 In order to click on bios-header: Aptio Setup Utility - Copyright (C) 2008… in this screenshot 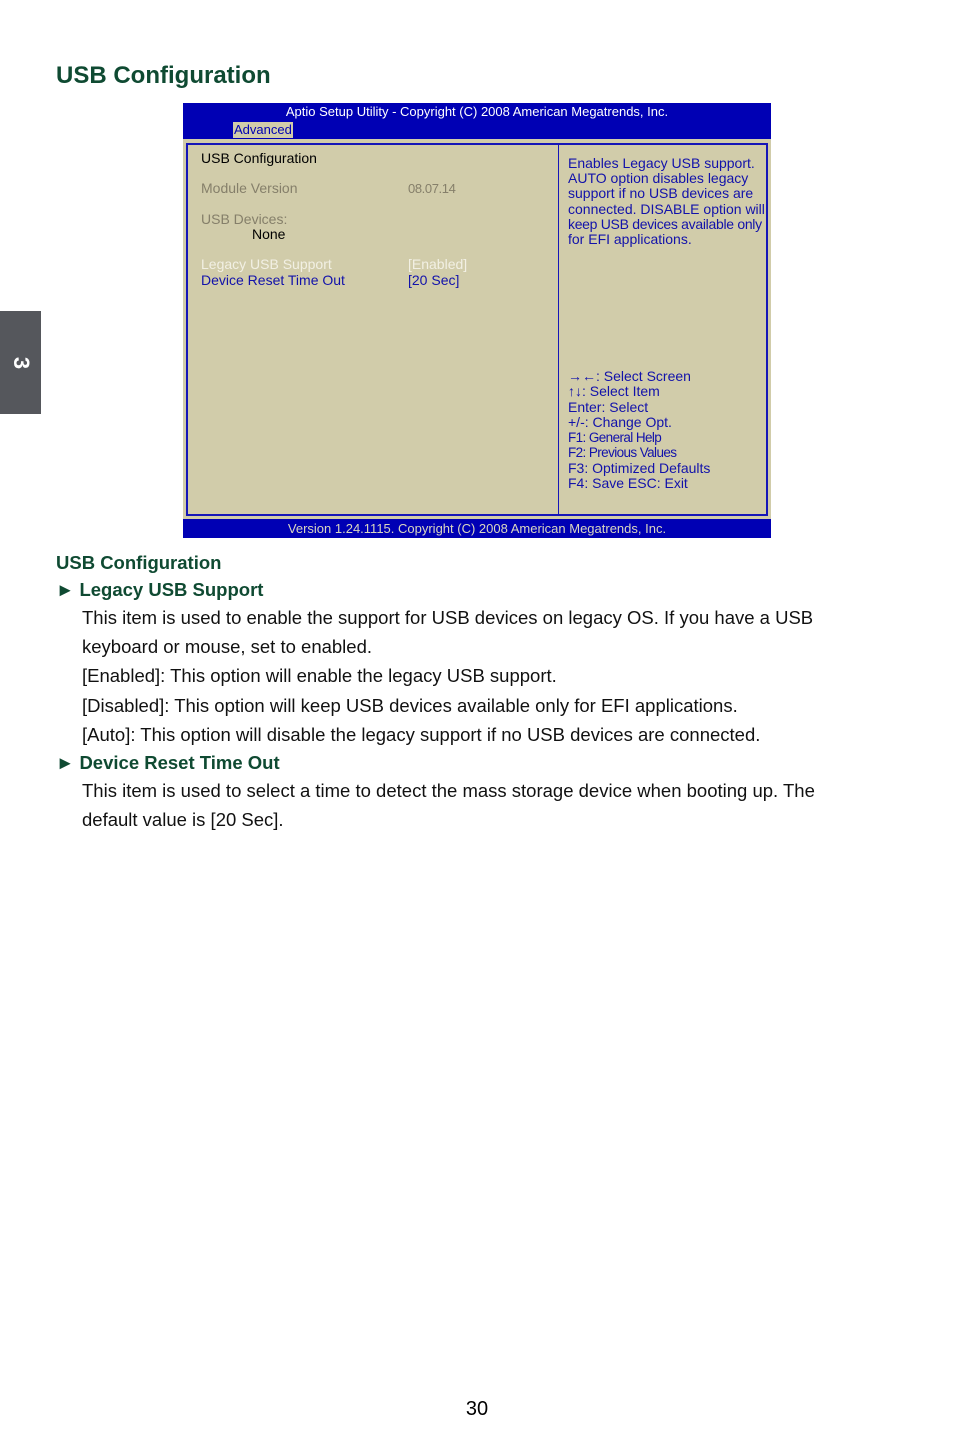, I will do `click(477, 121)`.